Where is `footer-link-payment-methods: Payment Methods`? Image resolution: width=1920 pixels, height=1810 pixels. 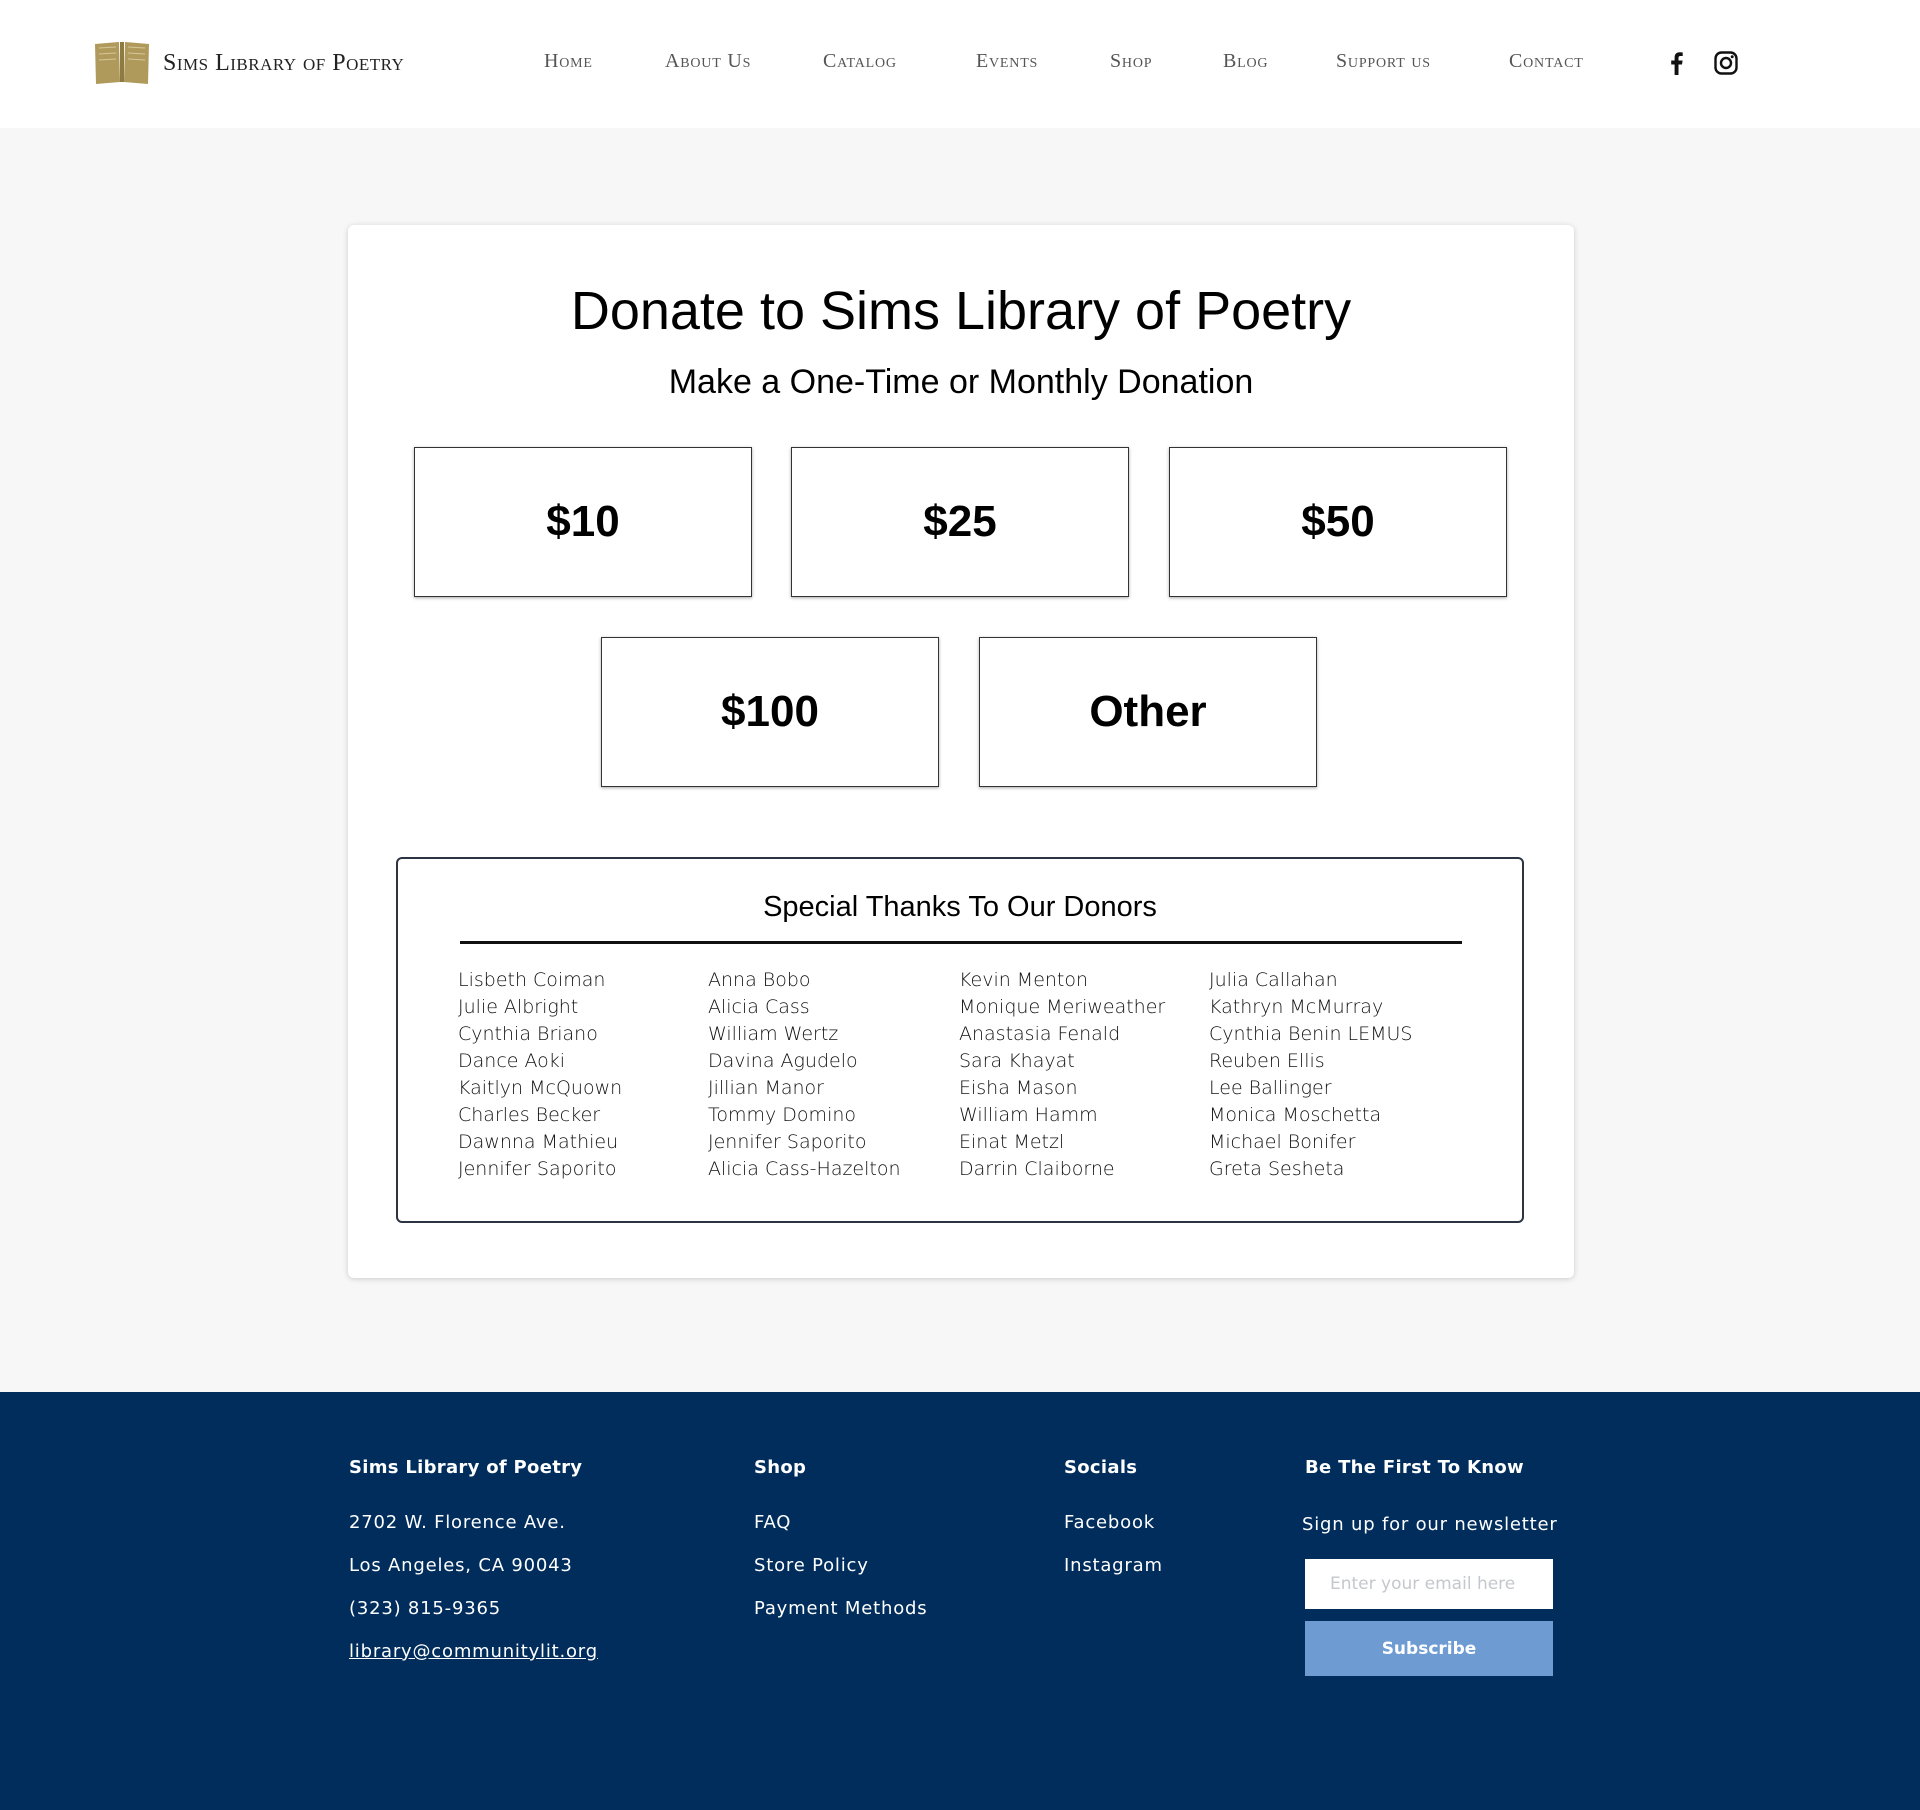
footer-link-payment-methods: Payment Methods is located at coordinates (840, 1608).